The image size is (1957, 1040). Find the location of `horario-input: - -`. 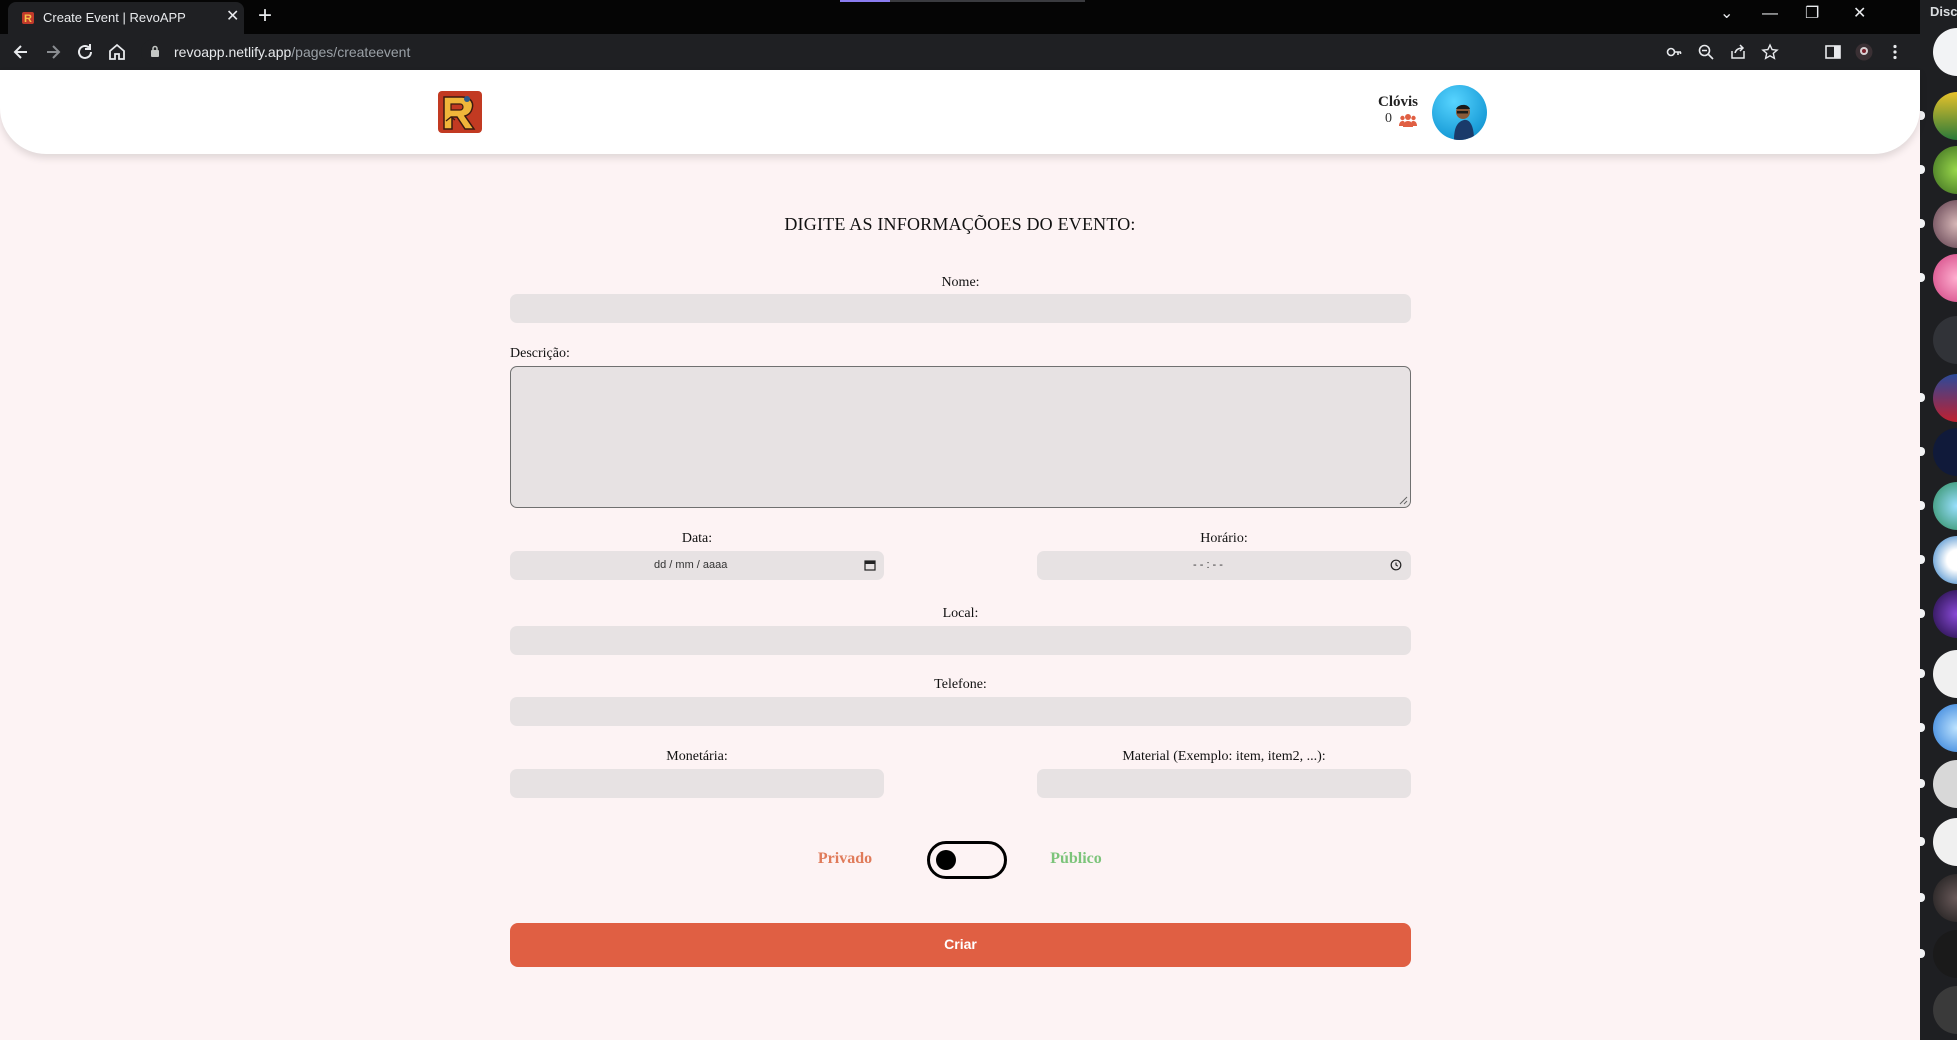

horario-input: - - is located at coordinates (1224, 565).